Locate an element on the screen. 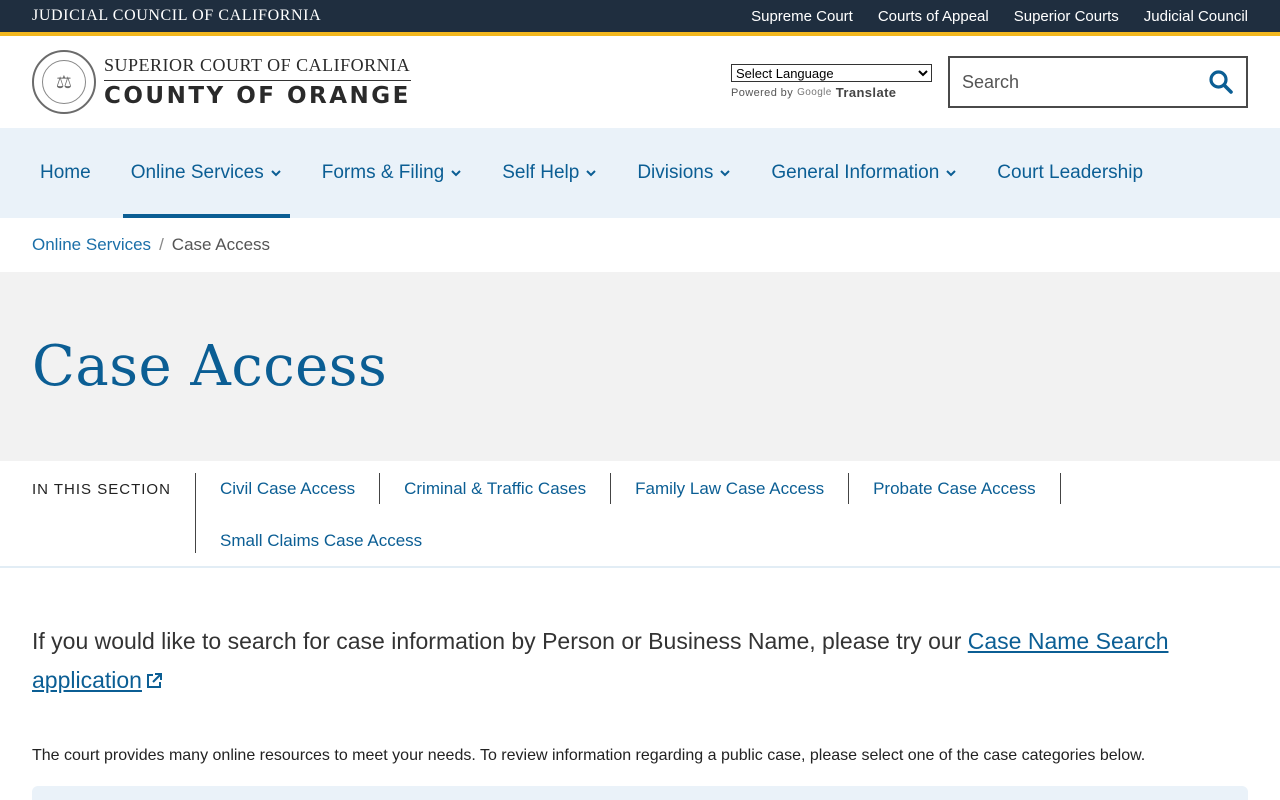  nav-general-information: General Information is located at coordinates (864, 173).